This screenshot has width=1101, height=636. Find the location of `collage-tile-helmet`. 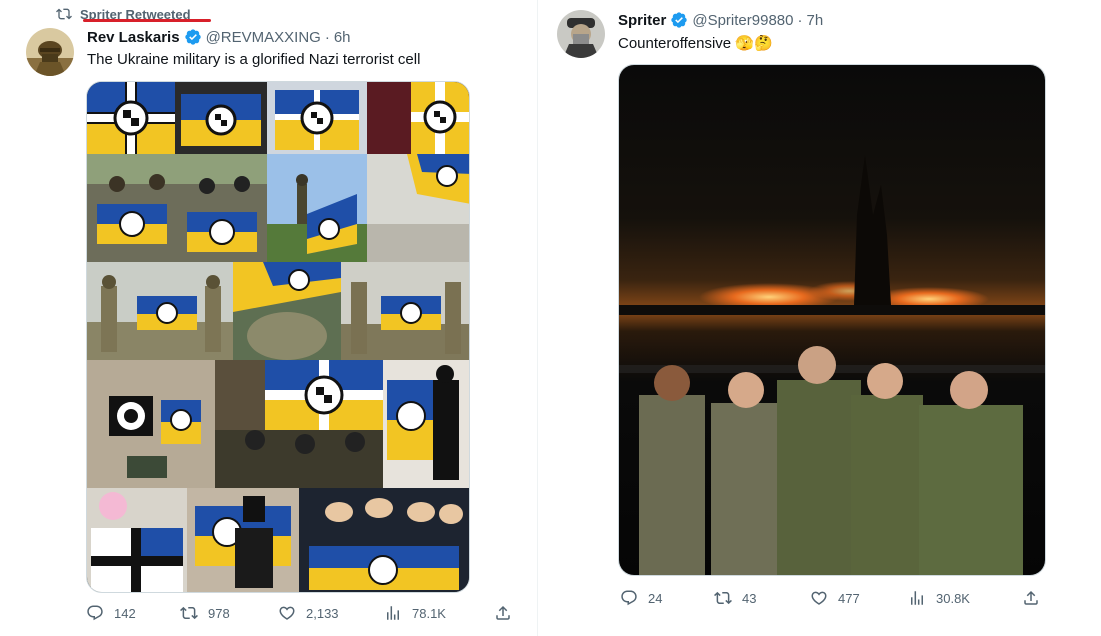

collage-tile-helmet is located at coordinates (287, 311).